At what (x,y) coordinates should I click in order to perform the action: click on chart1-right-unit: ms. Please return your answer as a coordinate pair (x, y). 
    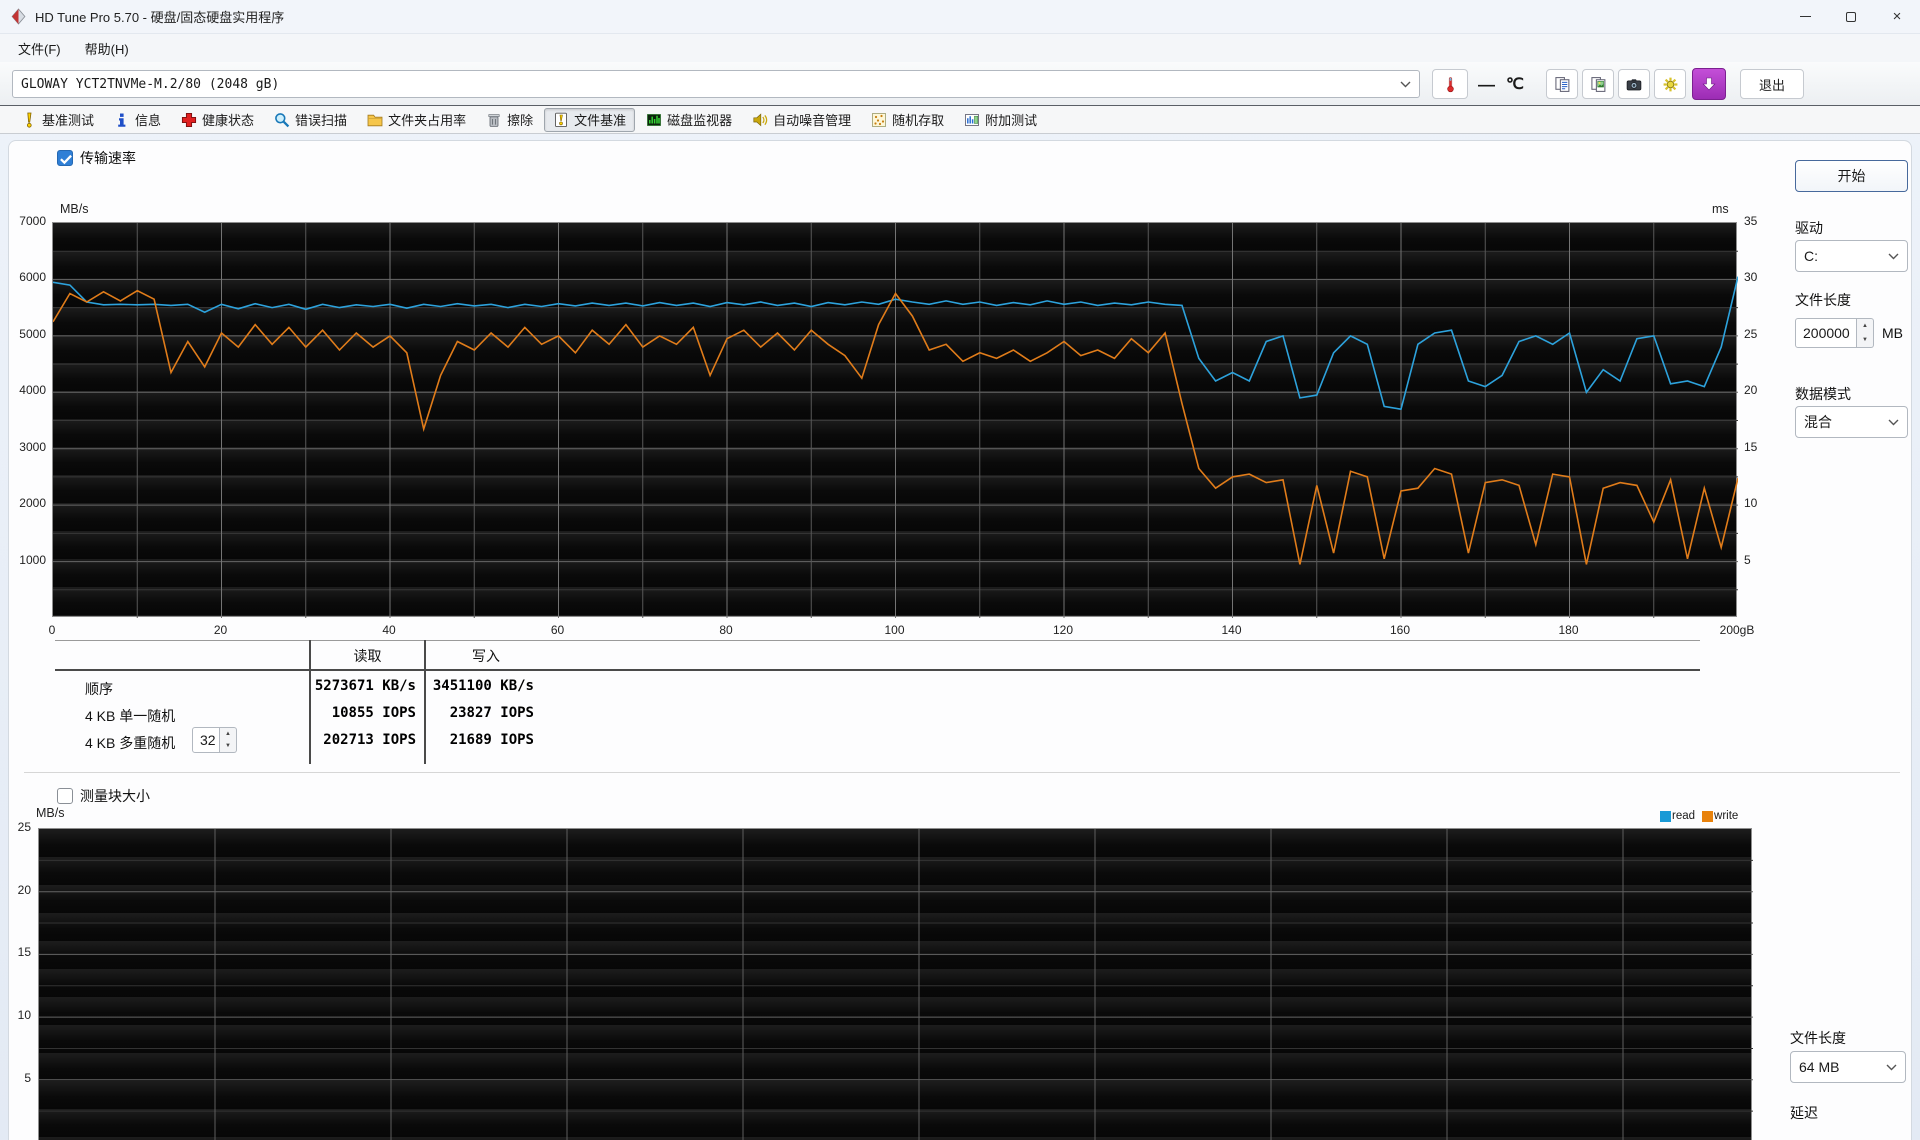
    Looking at the image, I should click on (1720, 209).